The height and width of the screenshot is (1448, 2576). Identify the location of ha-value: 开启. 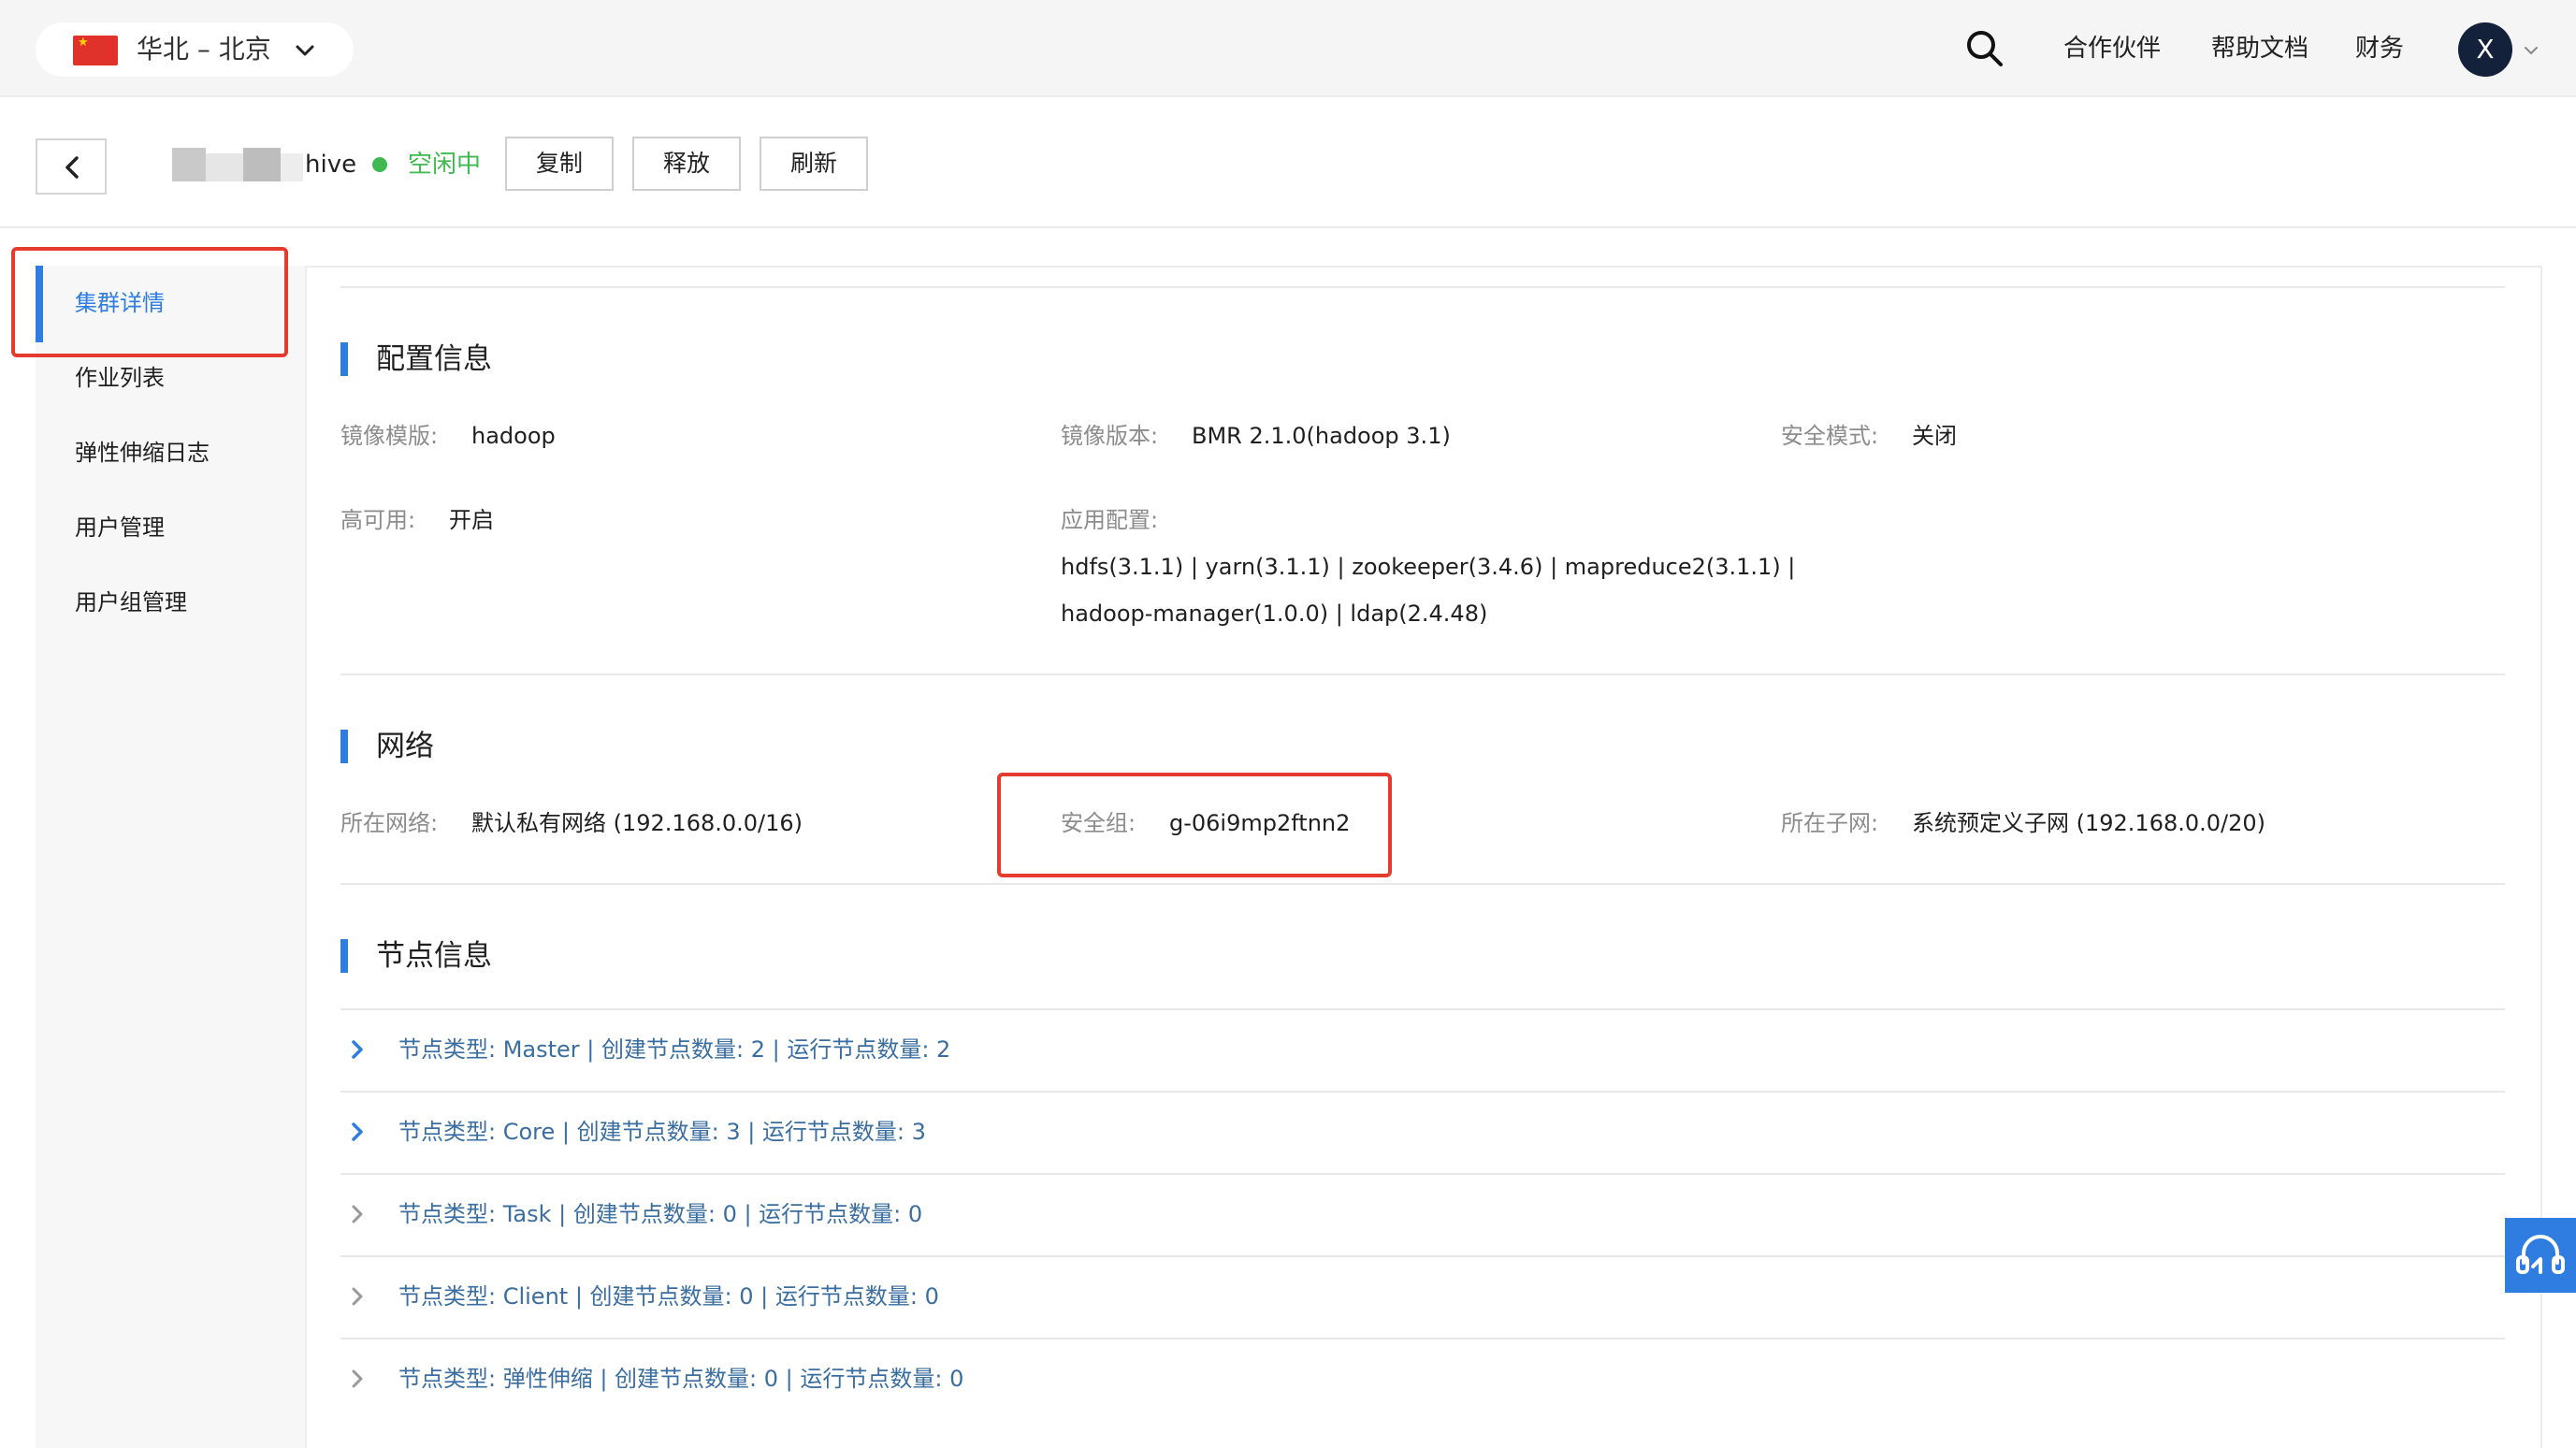
(472, 520).